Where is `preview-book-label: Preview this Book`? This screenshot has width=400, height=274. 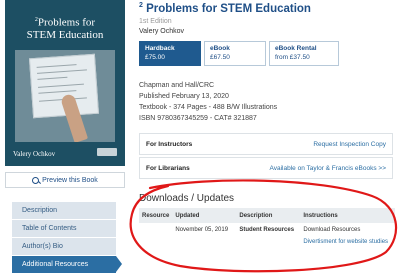
preview-book-label: Preview this Book is located at coordinates (70, 180).